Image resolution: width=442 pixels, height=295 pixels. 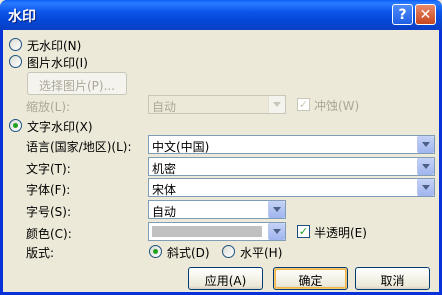 I want to click on language-label: 语言(国家/地区)(L):, so click(x=79, y=147).